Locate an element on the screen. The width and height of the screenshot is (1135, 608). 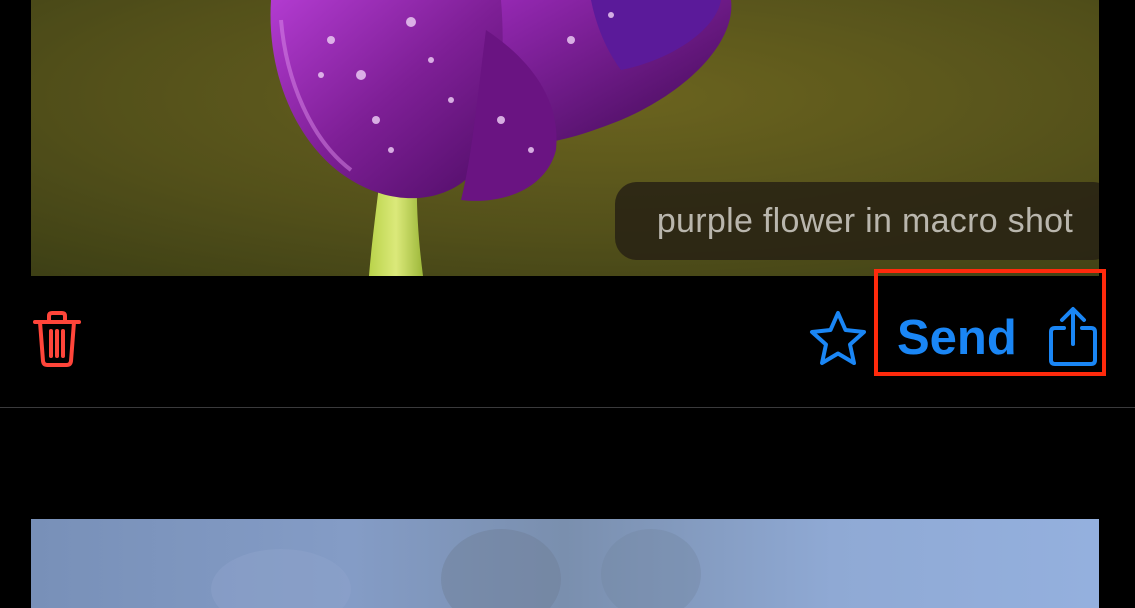
favorite-button is located at coordinates (838, 338).